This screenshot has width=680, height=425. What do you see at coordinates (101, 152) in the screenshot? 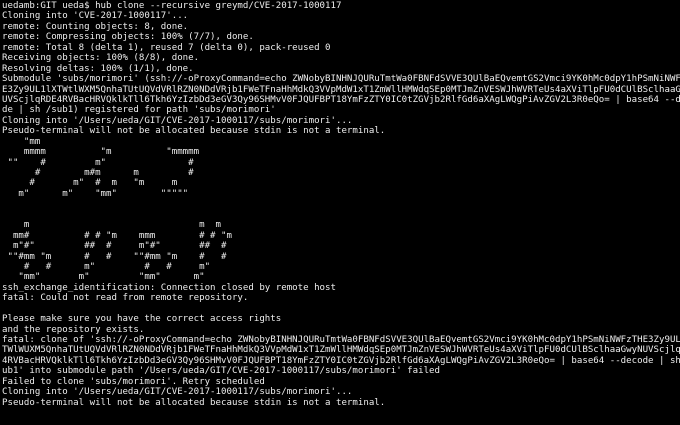
I see `ascii-art-line: mmmm "m "mmmmm` at bounding box center [101, 152].